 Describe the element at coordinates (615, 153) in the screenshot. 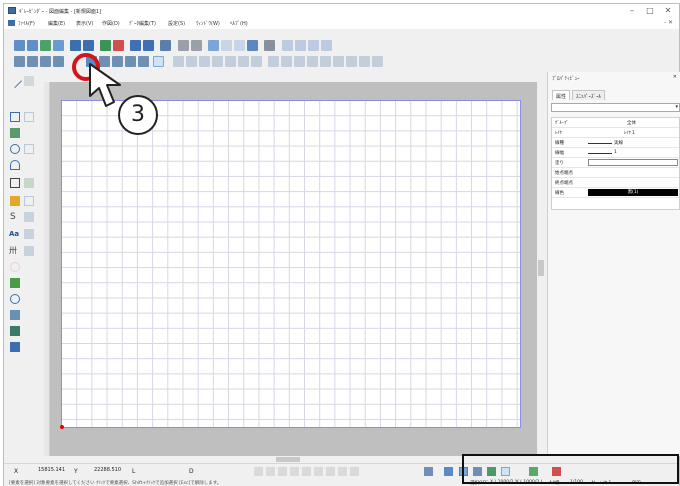

I see `prop-row-linewidth: 線幅 1` at that location.